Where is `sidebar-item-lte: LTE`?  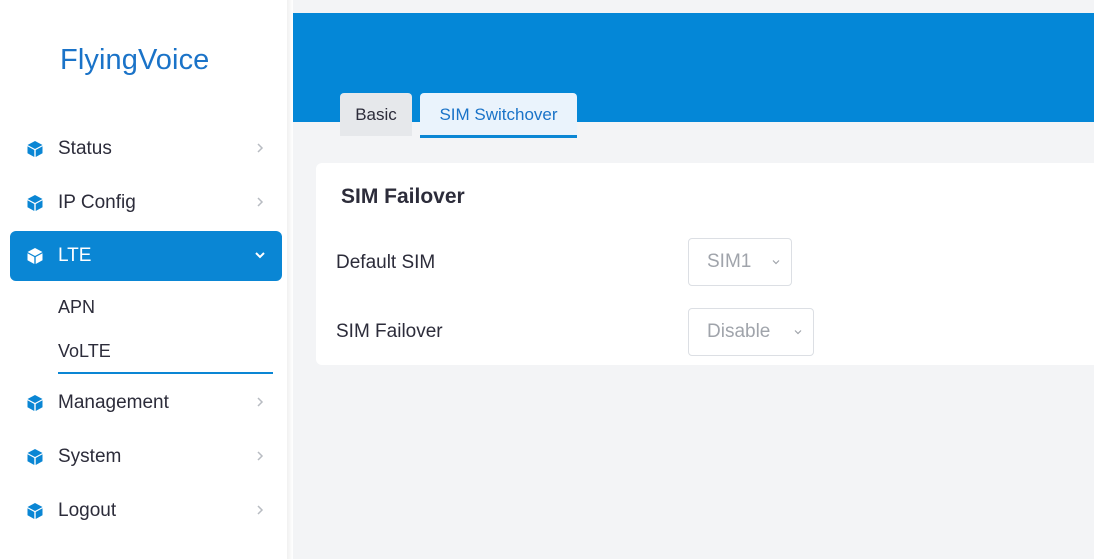 sidebar-item-lte: LTE is located at coordinates (146, 256).